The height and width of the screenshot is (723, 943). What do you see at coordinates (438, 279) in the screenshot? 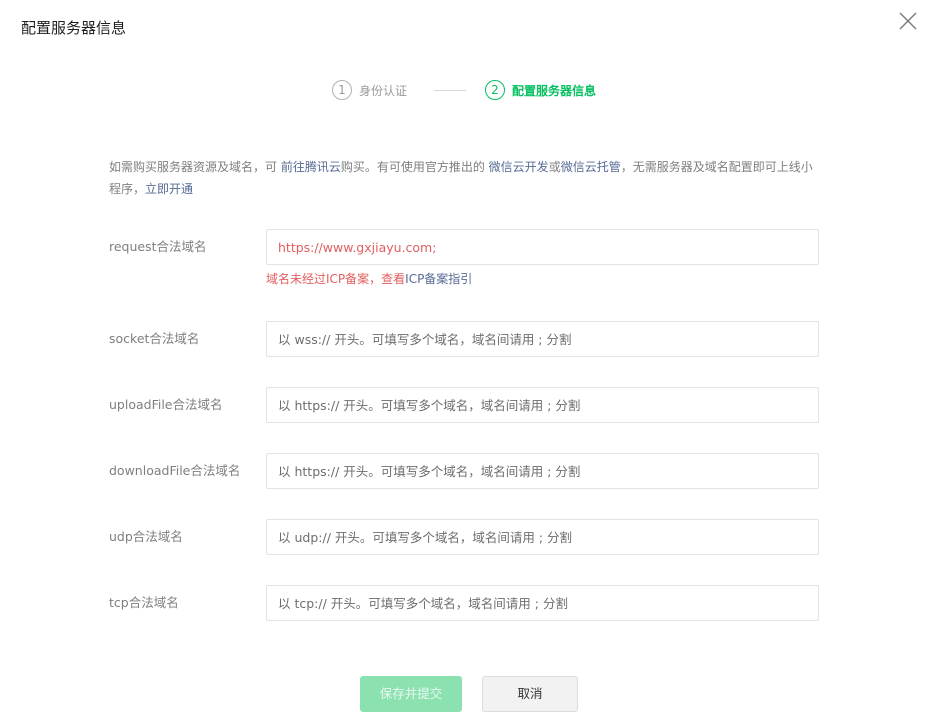
I see `icp-guide-link: ICP备案指引` at bounding box center [438, 279].